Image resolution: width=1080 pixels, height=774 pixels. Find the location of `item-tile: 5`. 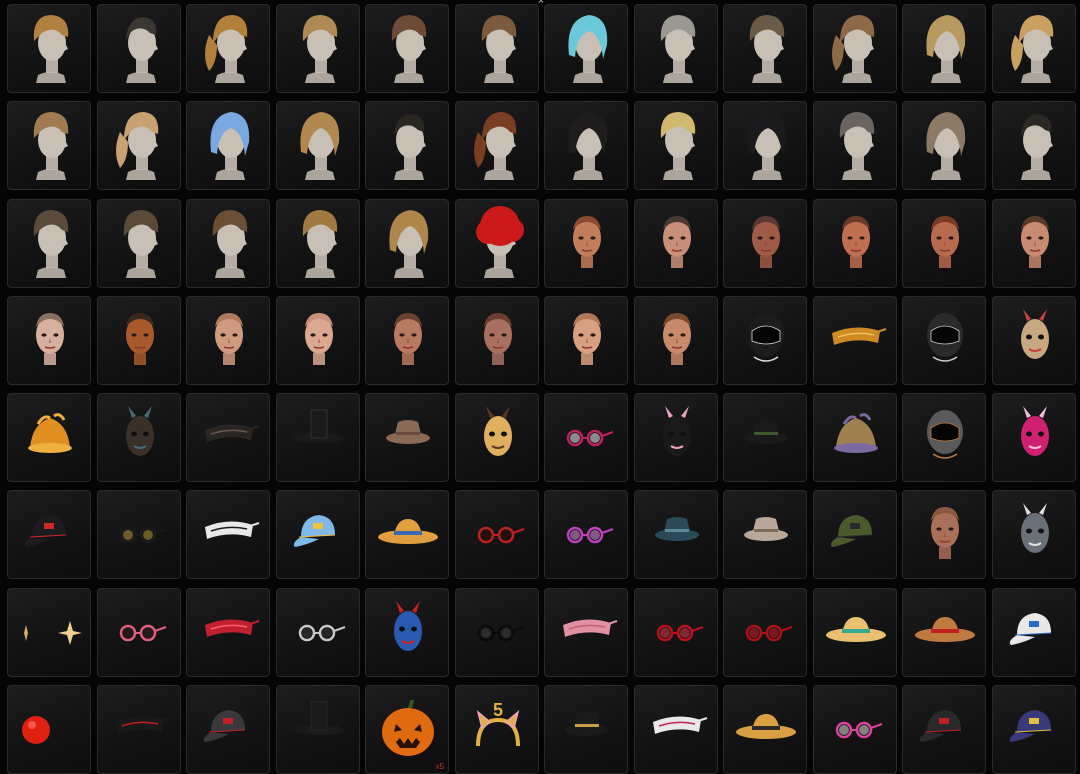

item-tile: 5 is located at coordinates (496, 729).